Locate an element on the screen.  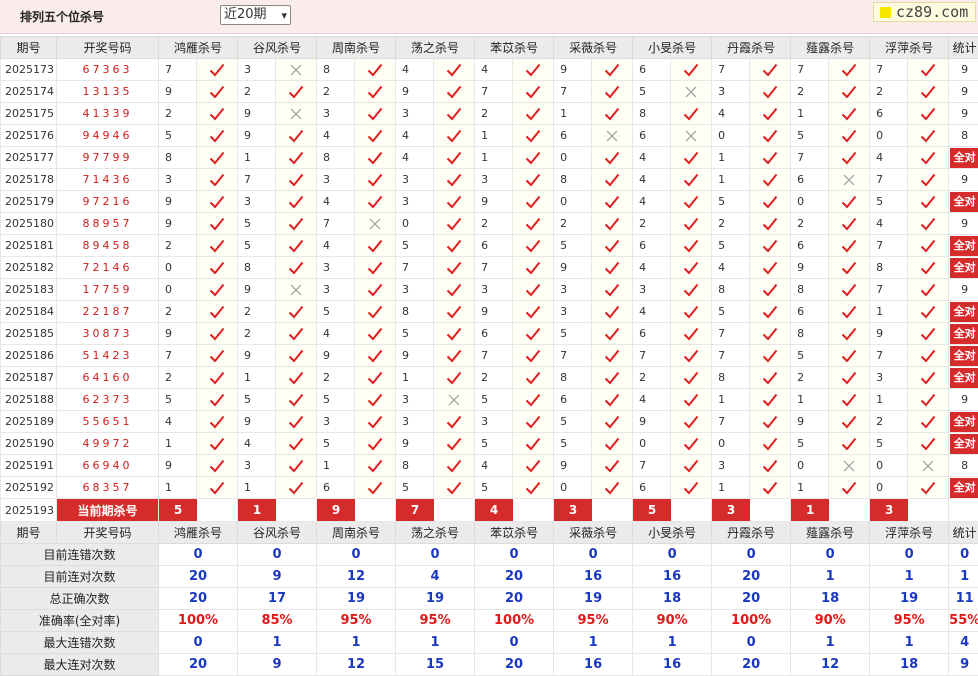
table-row: 2025189556514933359792全对 is located at coordinates (489, 422).